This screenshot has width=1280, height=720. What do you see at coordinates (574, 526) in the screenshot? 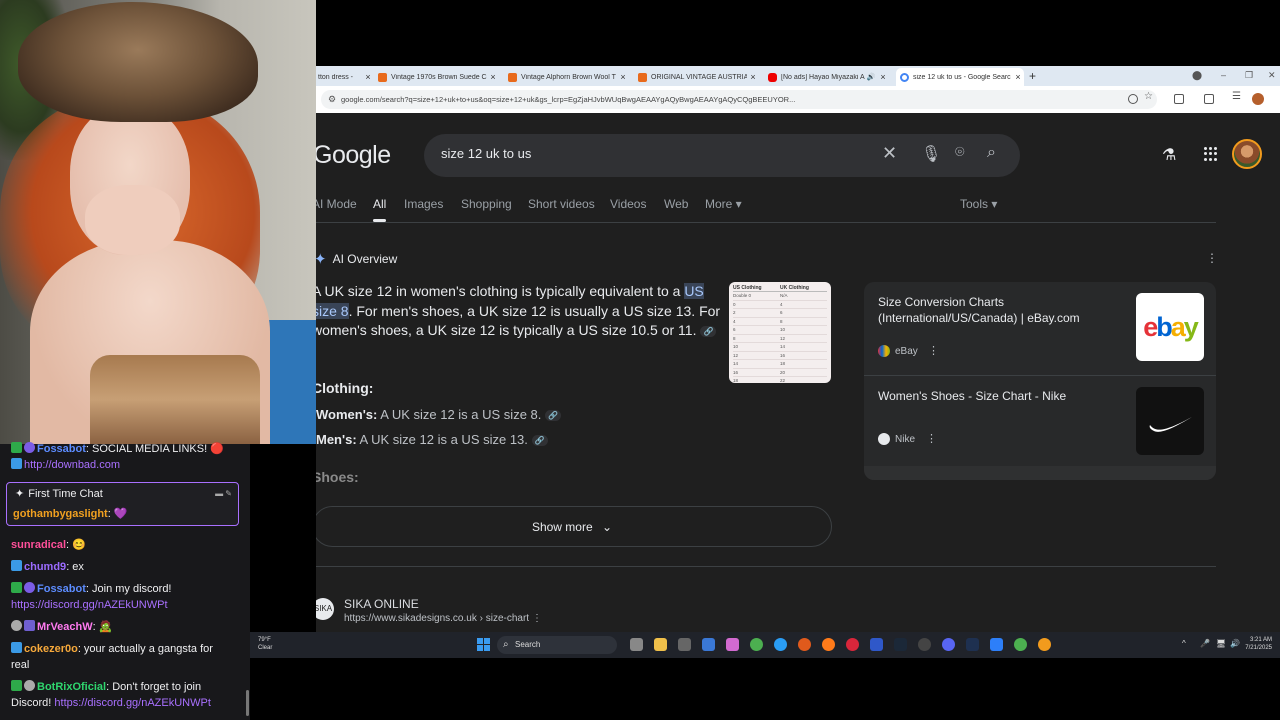
I see `show-more-button: Show more ⌄` at bounding box center [574, 526].